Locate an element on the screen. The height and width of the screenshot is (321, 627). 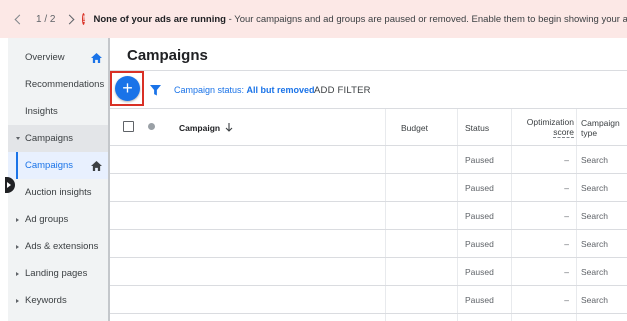
column-header-budget: Budget is located at coordinates (414, 127).